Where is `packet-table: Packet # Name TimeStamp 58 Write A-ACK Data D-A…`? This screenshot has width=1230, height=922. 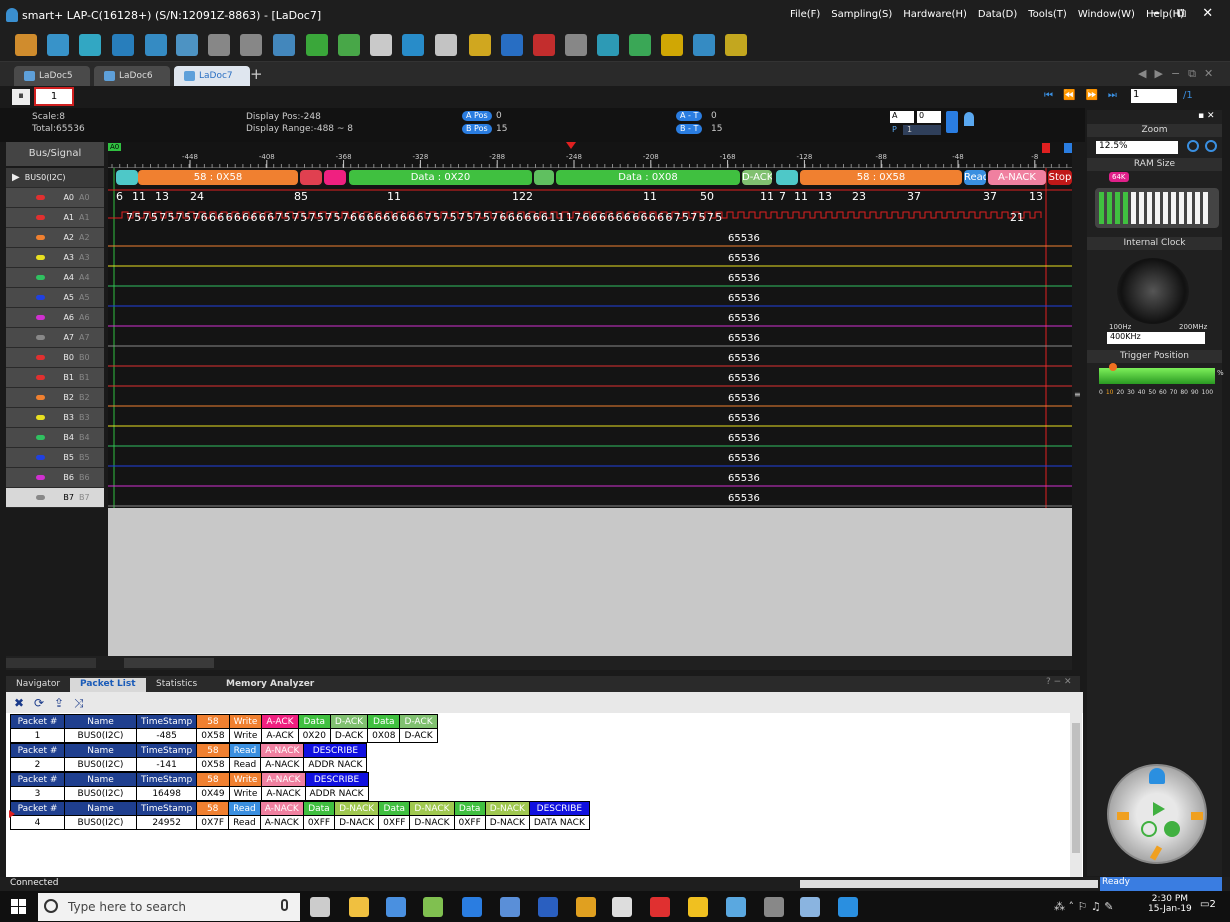 packet-table: Packet # Name TimeStamp 58 Write A-ACK Data D-A… is located at coordinates (224, 728).